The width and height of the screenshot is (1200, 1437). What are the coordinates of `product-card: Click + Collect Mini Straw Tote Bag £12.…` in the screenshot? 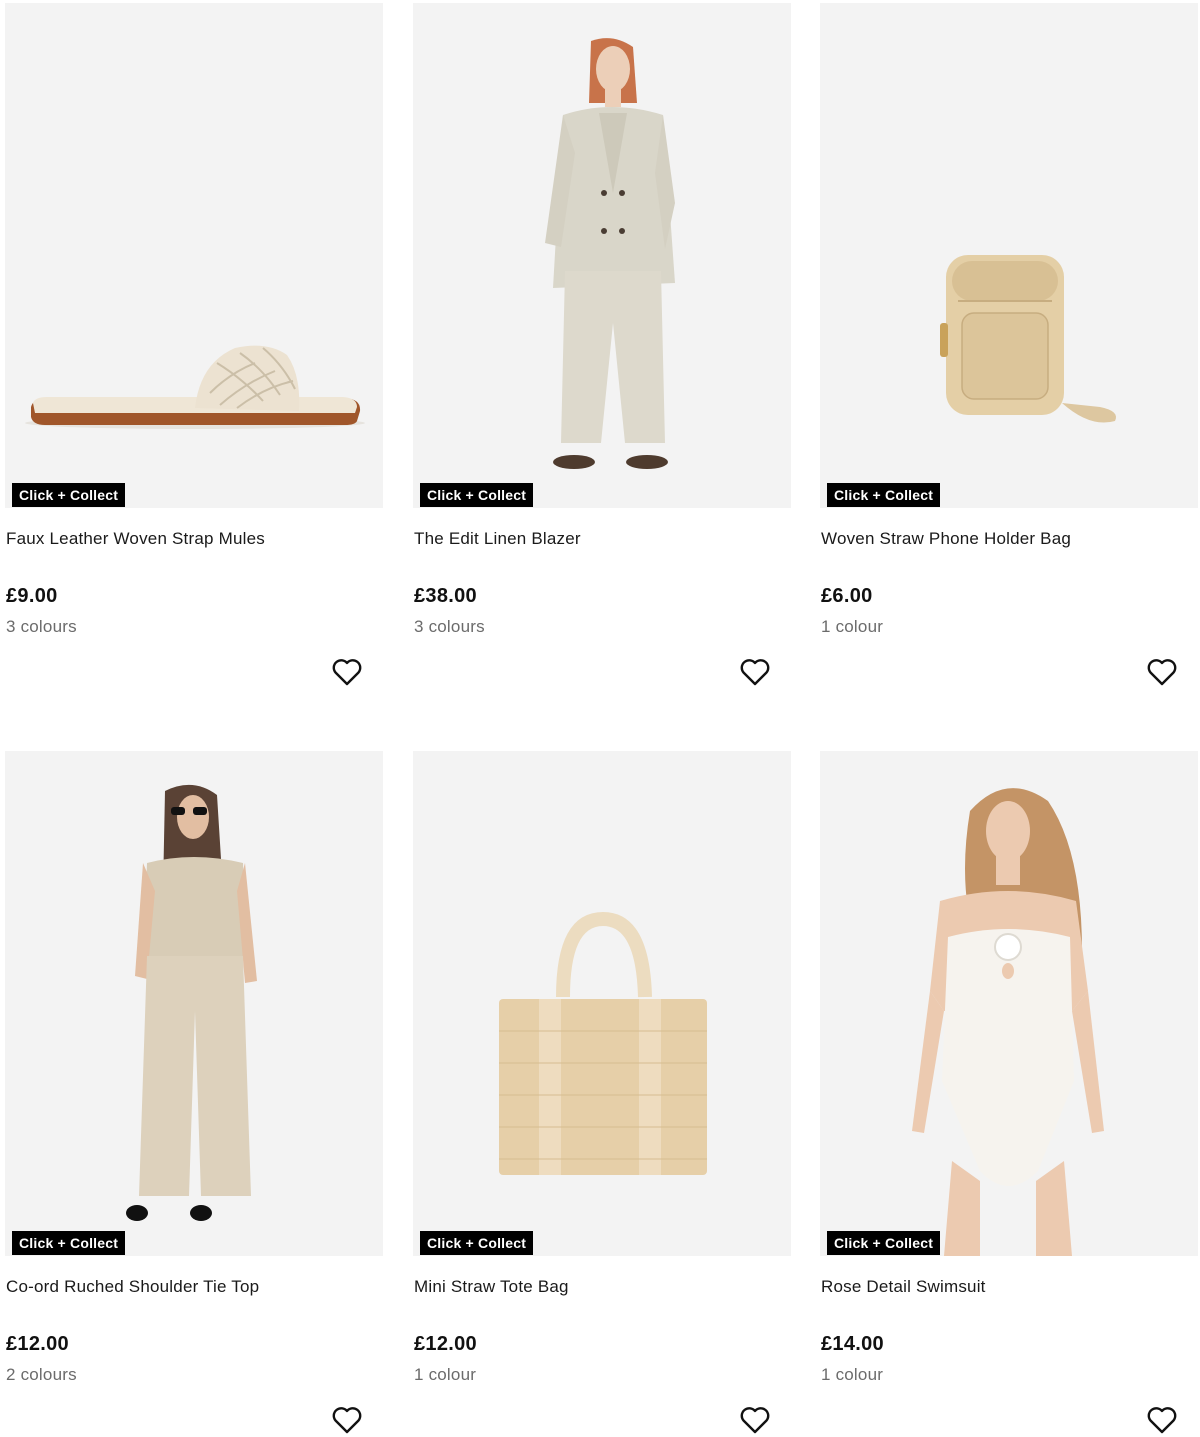 It's located at (602, 1092).